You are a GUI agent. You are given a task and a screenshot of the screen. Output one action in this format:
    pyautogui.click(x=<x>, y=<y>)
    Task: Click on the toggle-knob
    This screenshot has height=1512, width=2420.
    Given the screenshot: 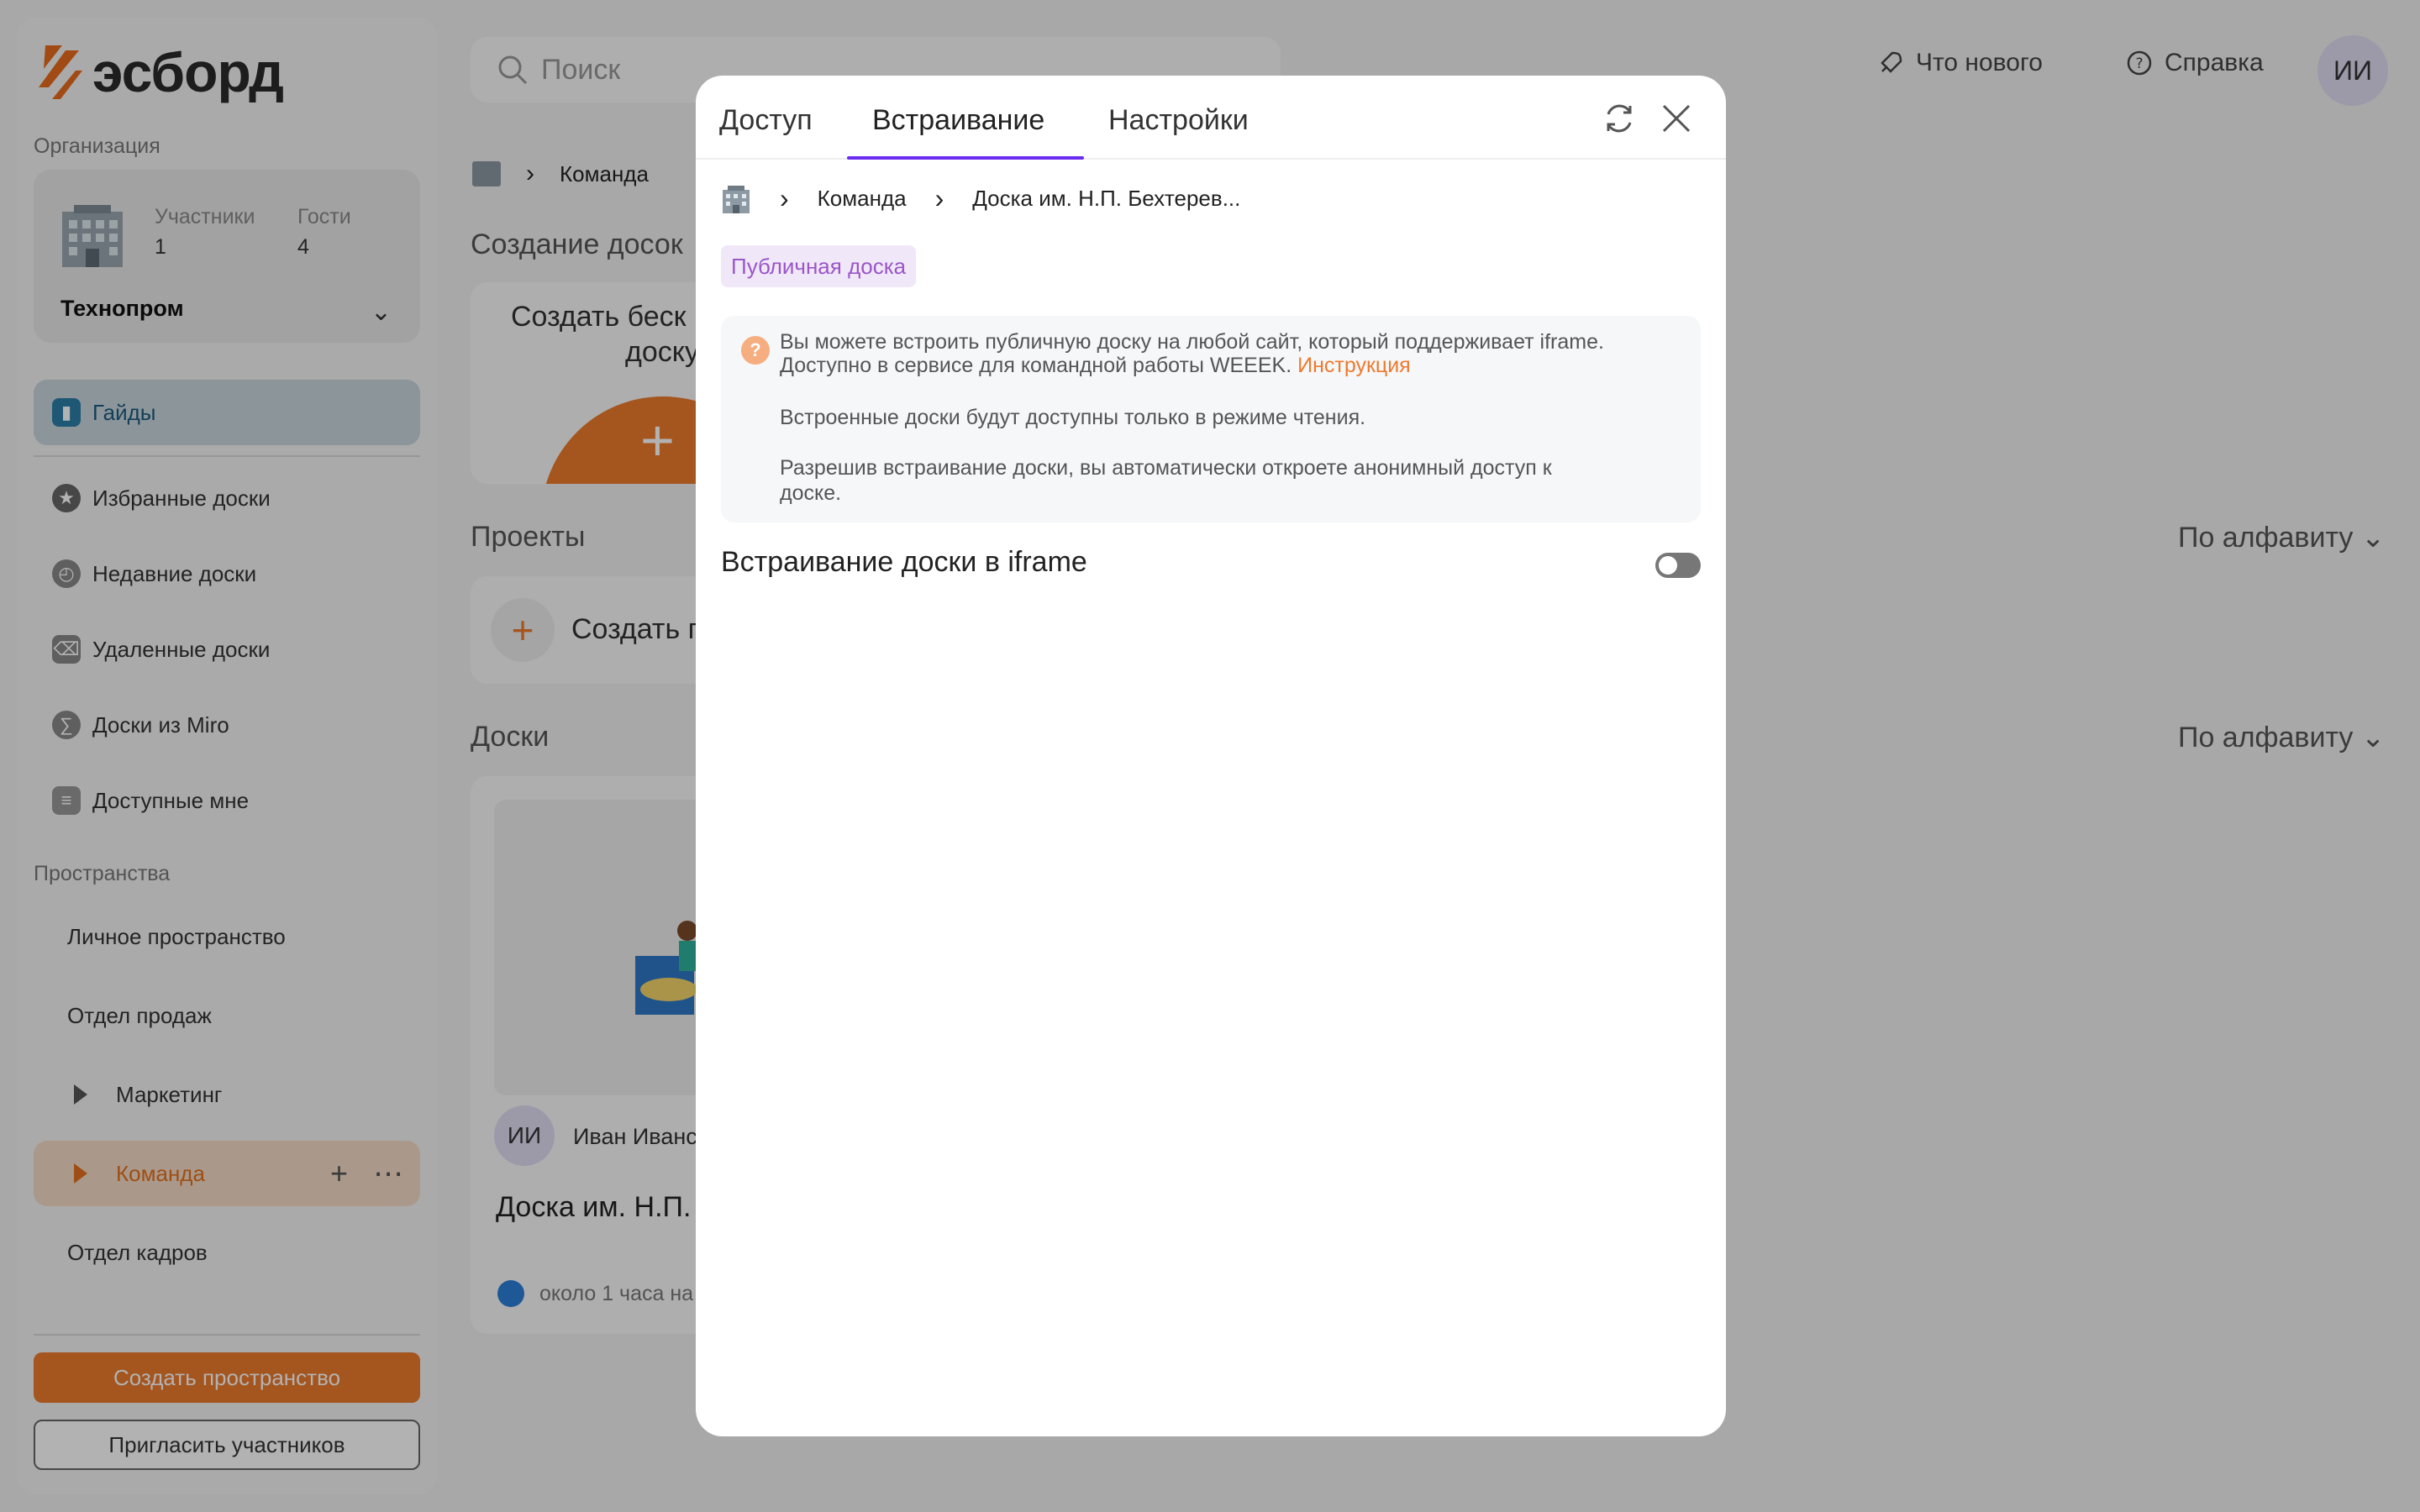 What is the action you would take?
    pyautogui.click(x=1668, y=565)
    